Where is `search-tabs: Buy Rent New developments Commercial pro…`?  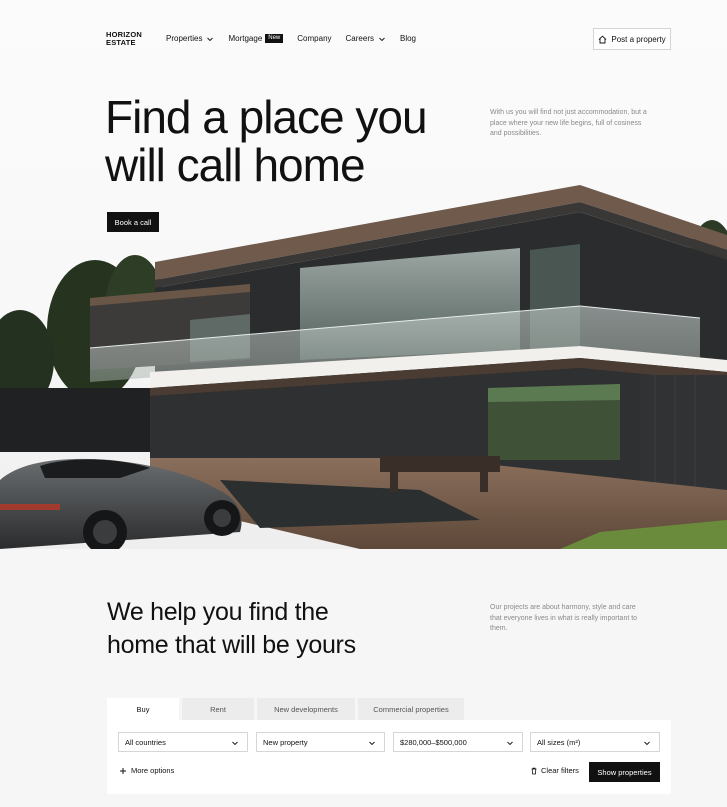 search-tabs: Buy Rent New developments Commercial pro… is located at coordinates (285, 709).